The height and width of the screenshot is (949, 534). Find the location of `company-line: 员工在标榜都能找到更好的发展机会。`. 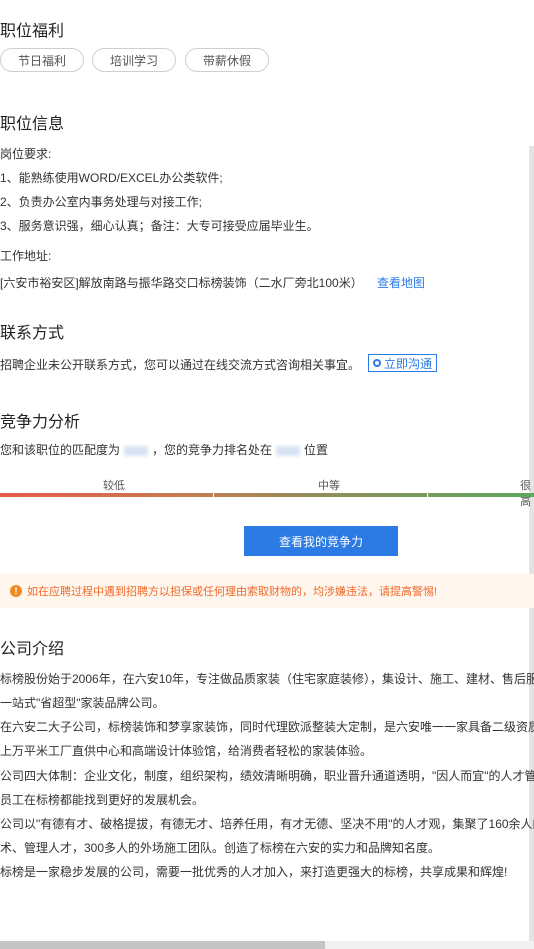

company-line: 员工在标榜都能找到更好的发展机会。 is located at coordinates (102, 800).